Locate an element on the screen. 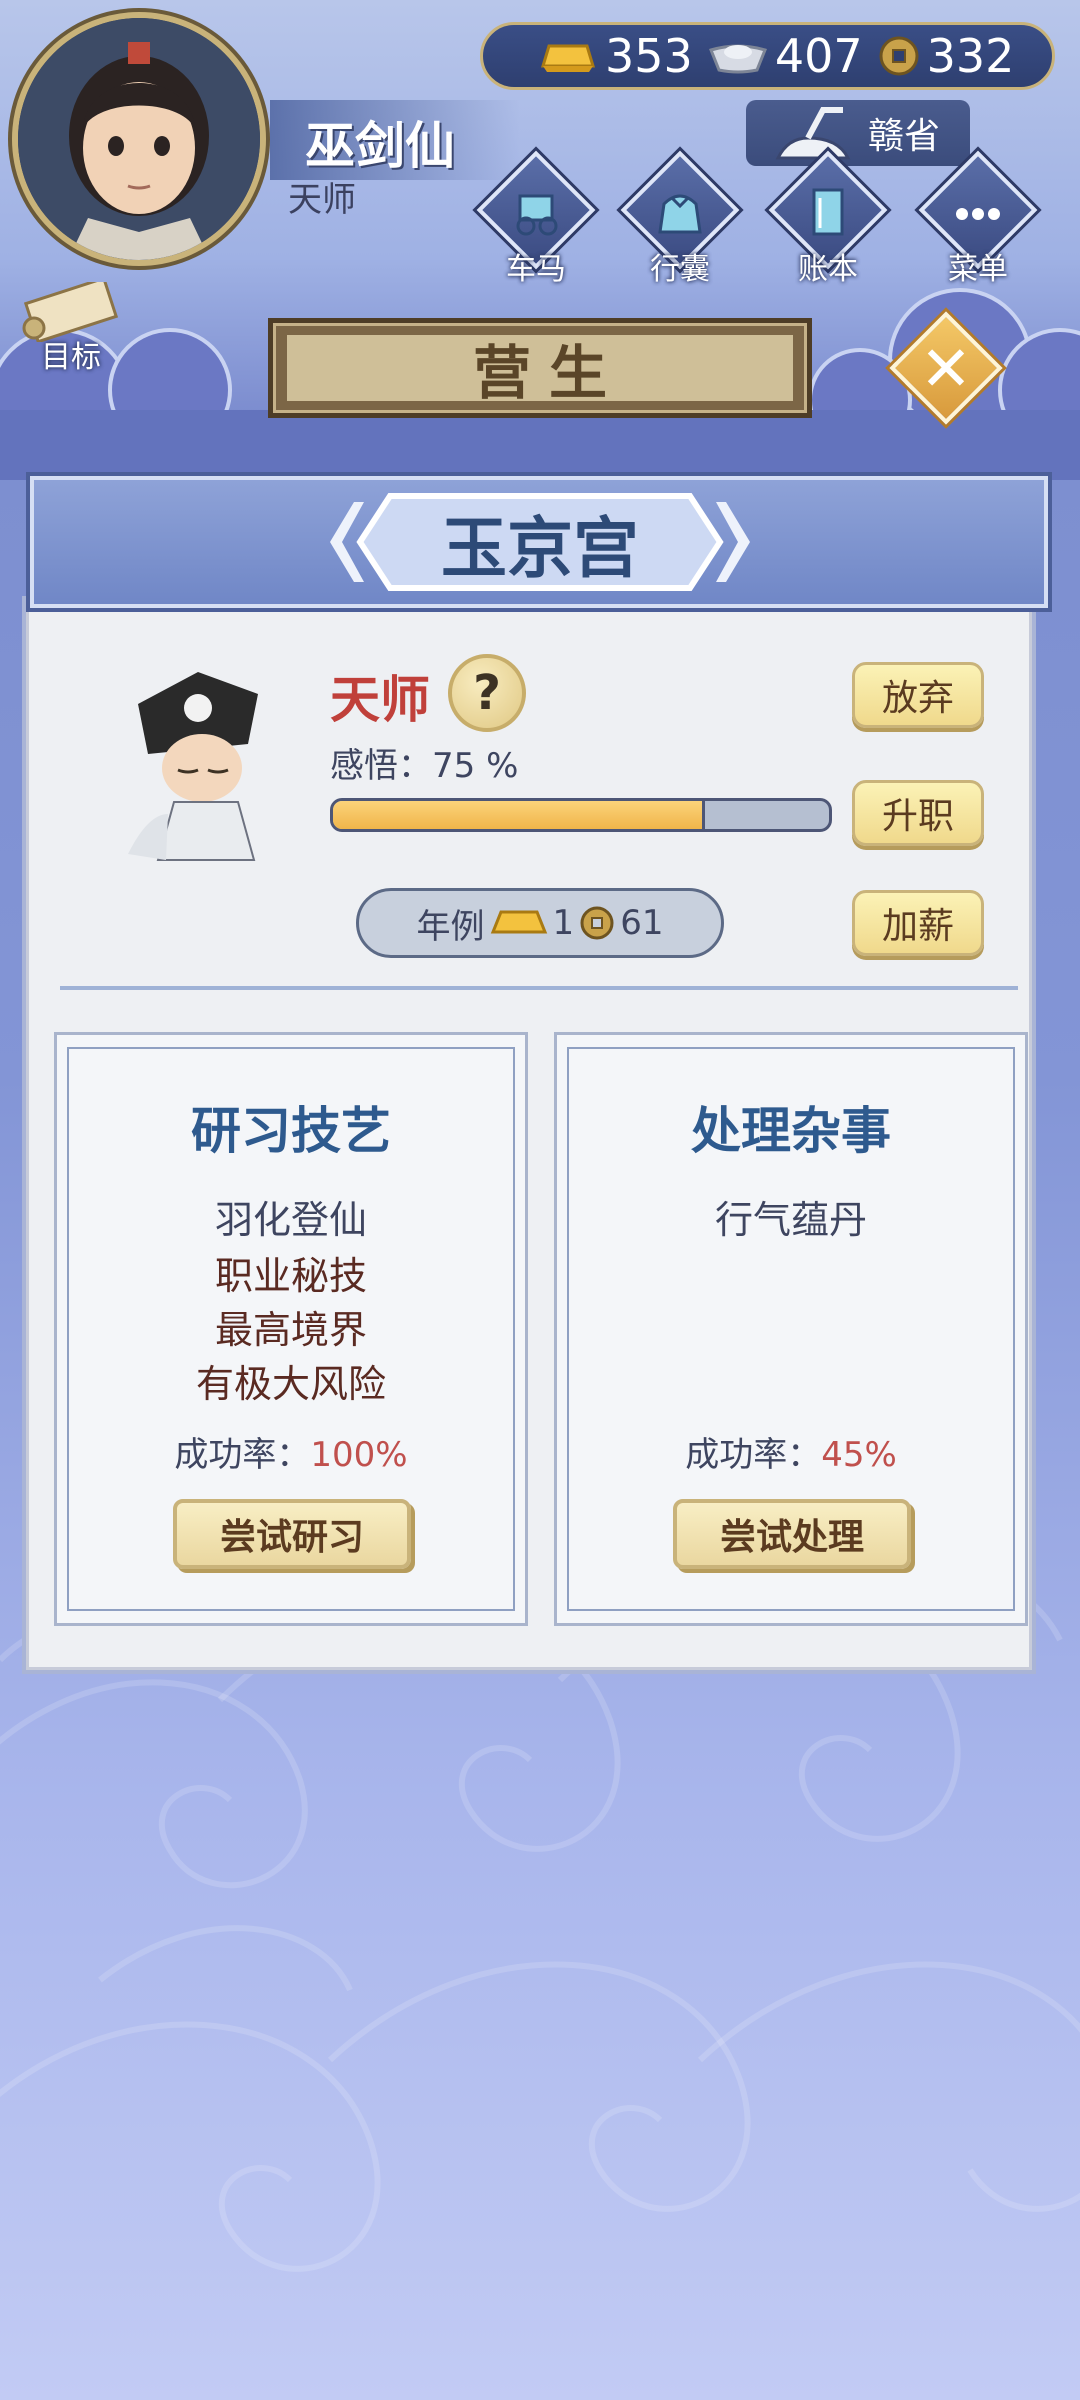 The image size is (1080, 2400). chores-card-title: 处理杂事 is located at coordinates (791, 1131).